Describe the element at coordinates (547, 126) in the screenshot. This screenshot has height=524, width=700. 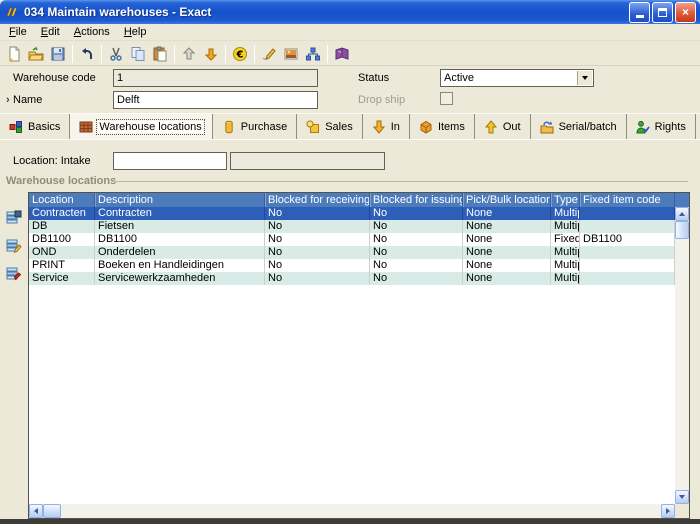
I see `serial-batch-icon` at that location.